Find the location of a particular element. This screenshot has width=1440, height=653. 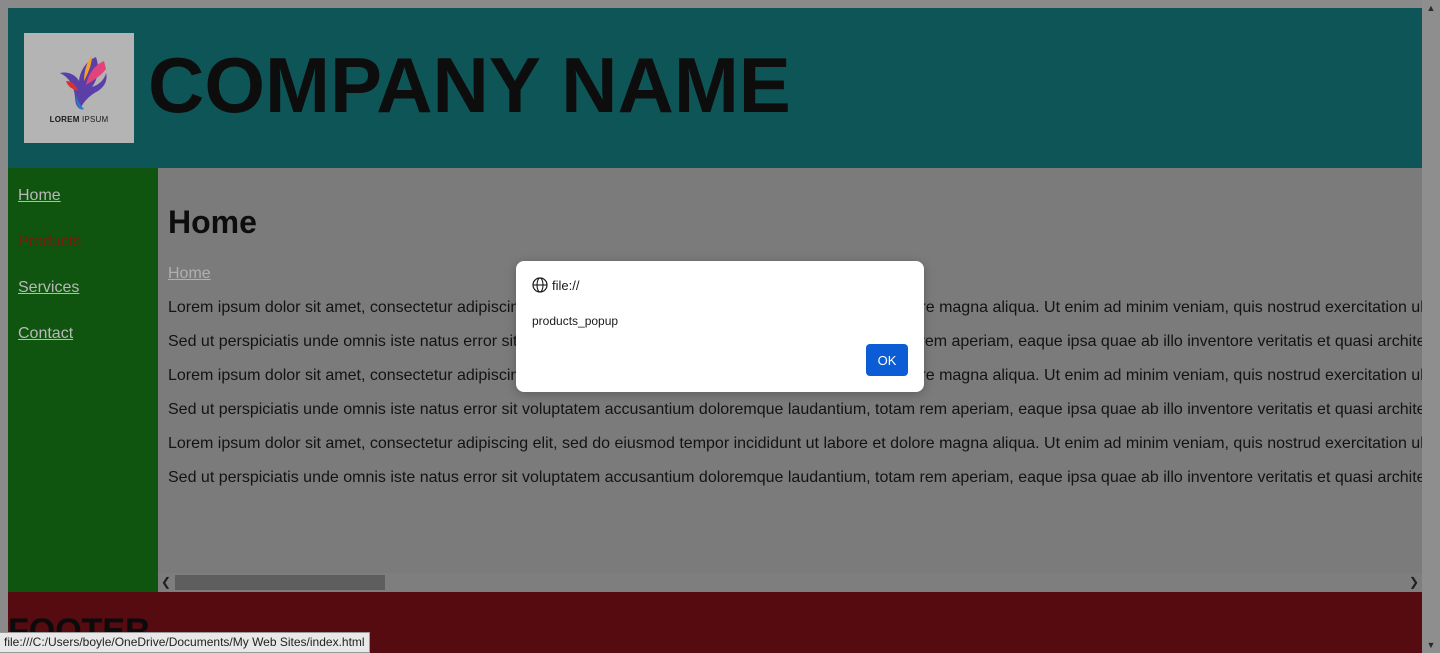

vertical-scrollbar: ▲ ▼ is located at coordinates (1431, 326).